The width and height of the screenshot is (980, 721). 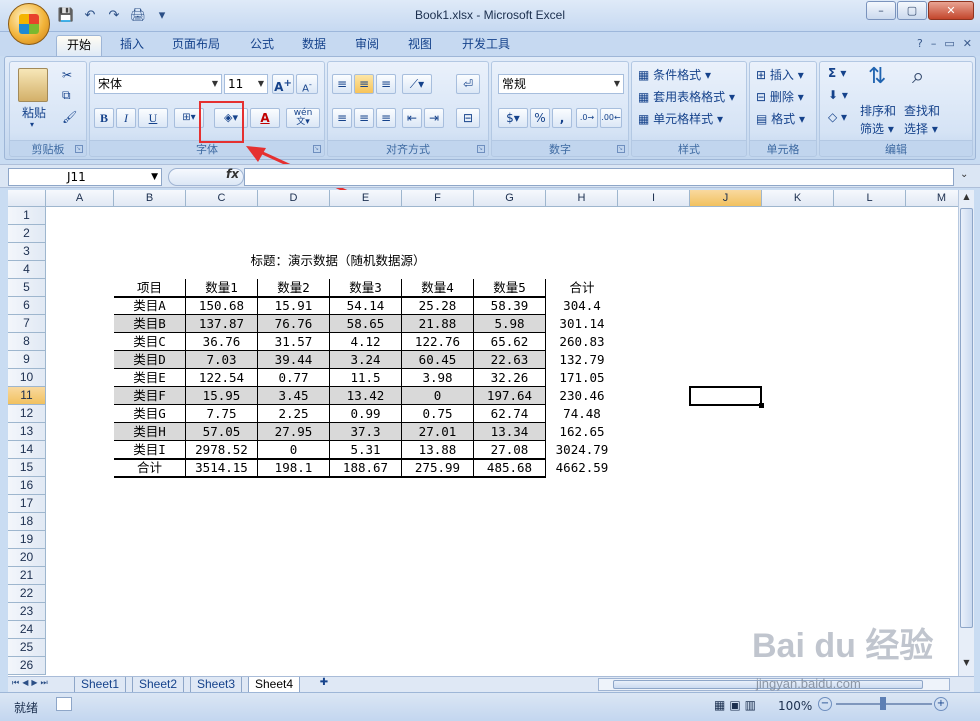 I want to click on table-header-cell: 合计, so click(x=582, y=288).